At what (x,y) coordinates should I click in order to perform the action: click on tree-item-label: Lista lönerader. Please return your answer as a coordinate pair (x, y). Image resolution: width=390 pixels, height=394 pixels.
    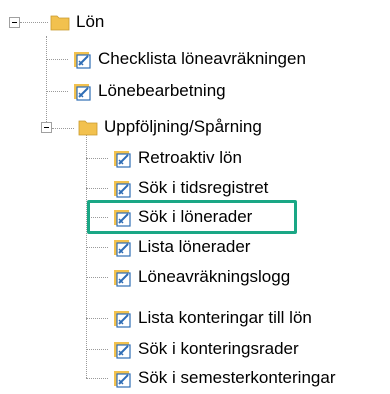
    Looking at the image, I should click on (194, 246).